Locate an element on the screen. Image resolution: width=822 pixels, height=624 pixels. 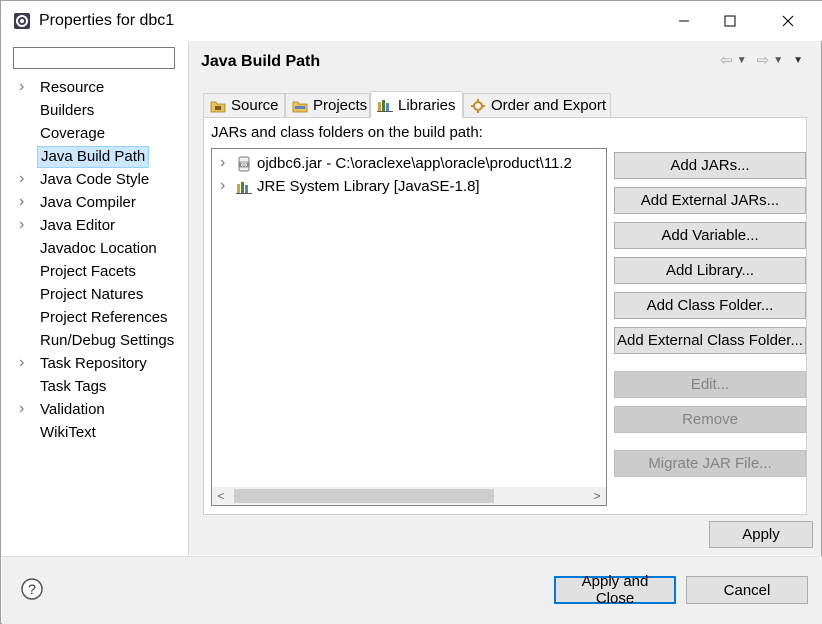
category-item-label: Java Build Path is located at coordinates (93, 157).